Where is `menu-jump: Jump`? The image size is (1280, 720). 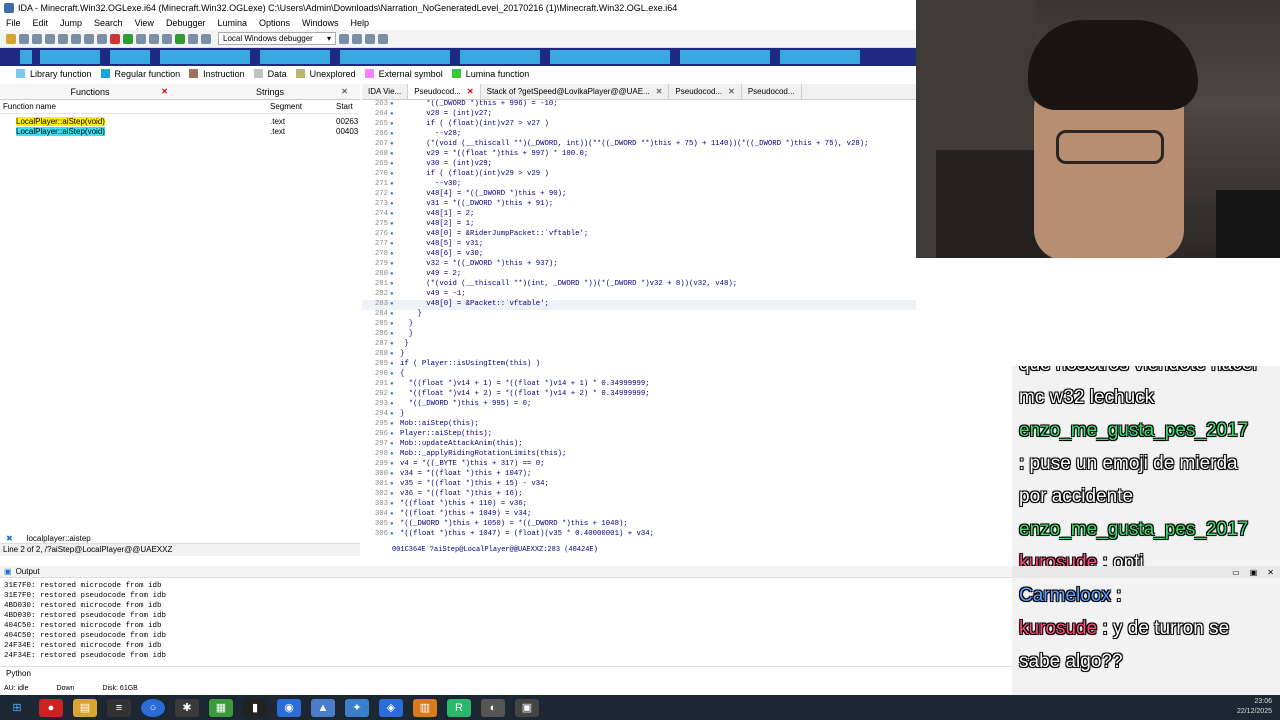
menu-jump: Jump is located at coordinates (71, 23).